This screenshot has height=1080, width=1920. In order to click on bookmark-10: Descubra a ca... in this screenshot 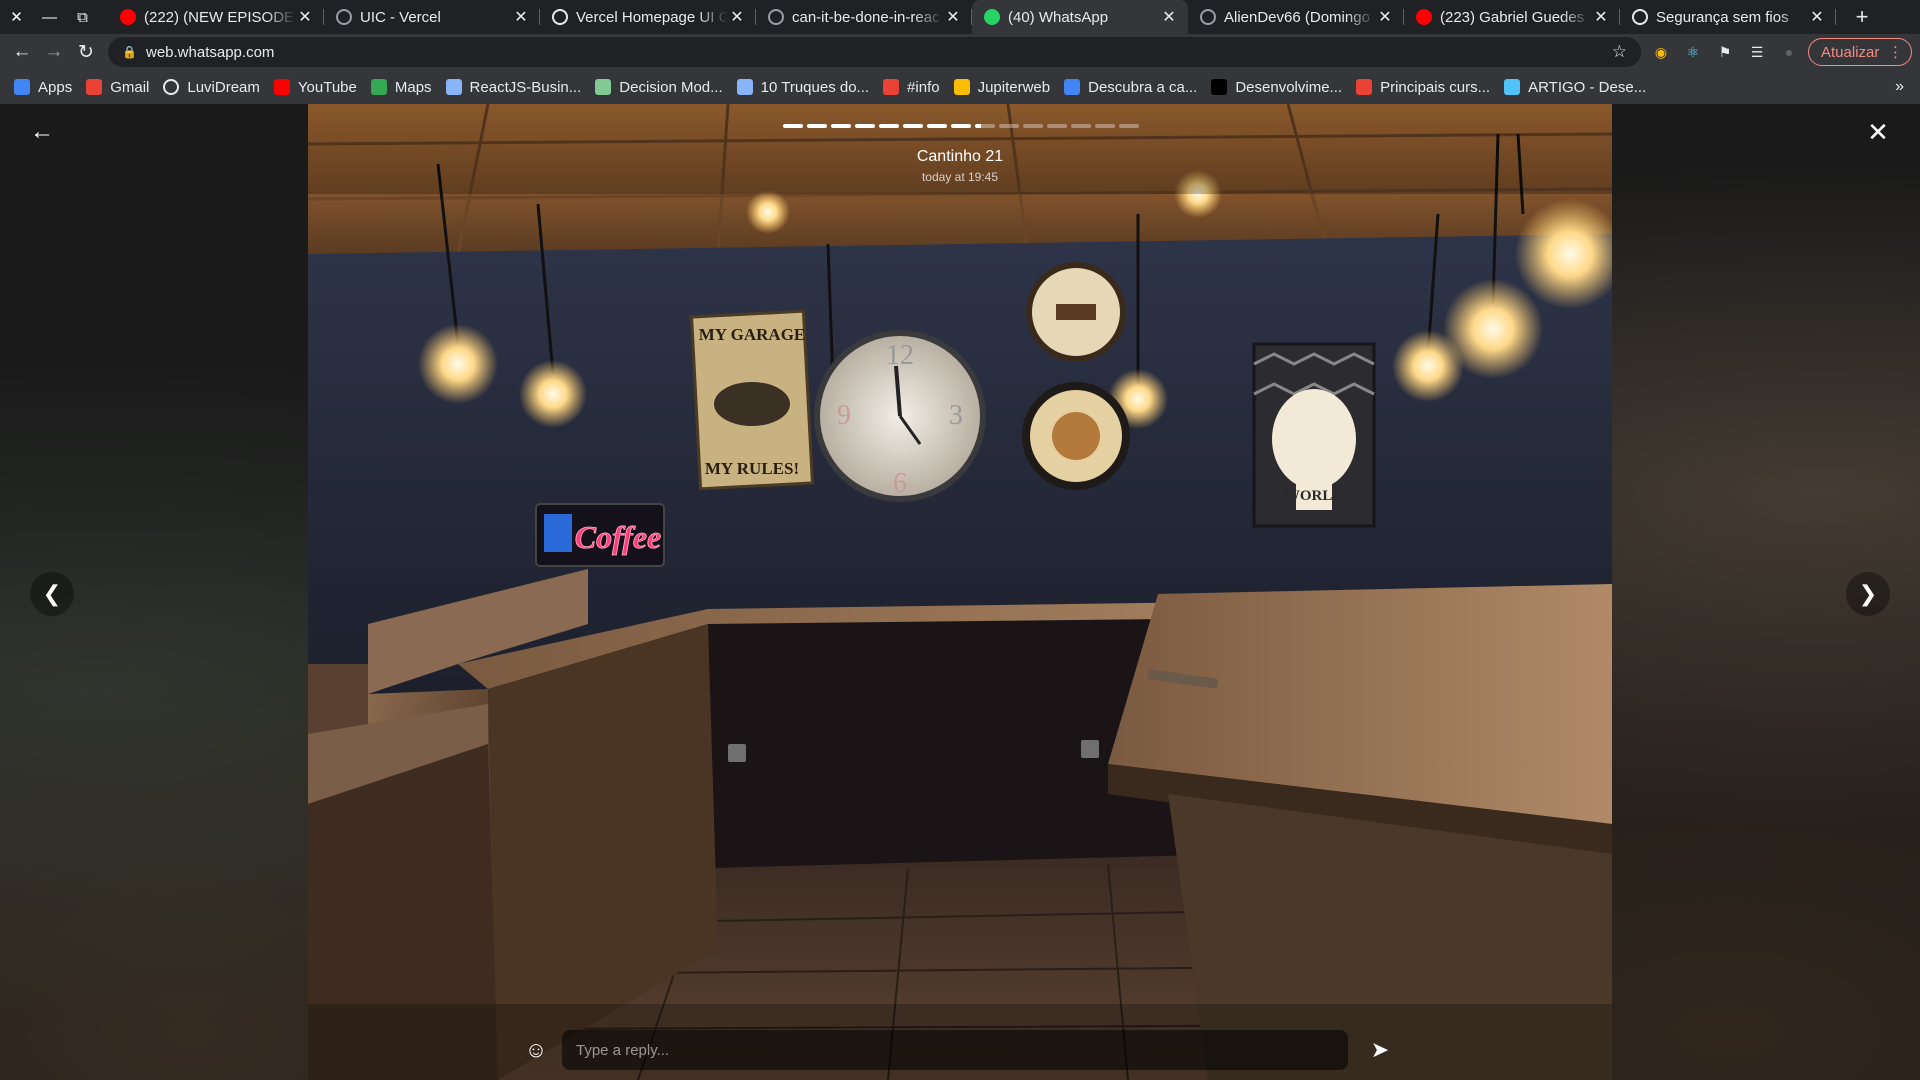, I will do `click(1130, 87)`.